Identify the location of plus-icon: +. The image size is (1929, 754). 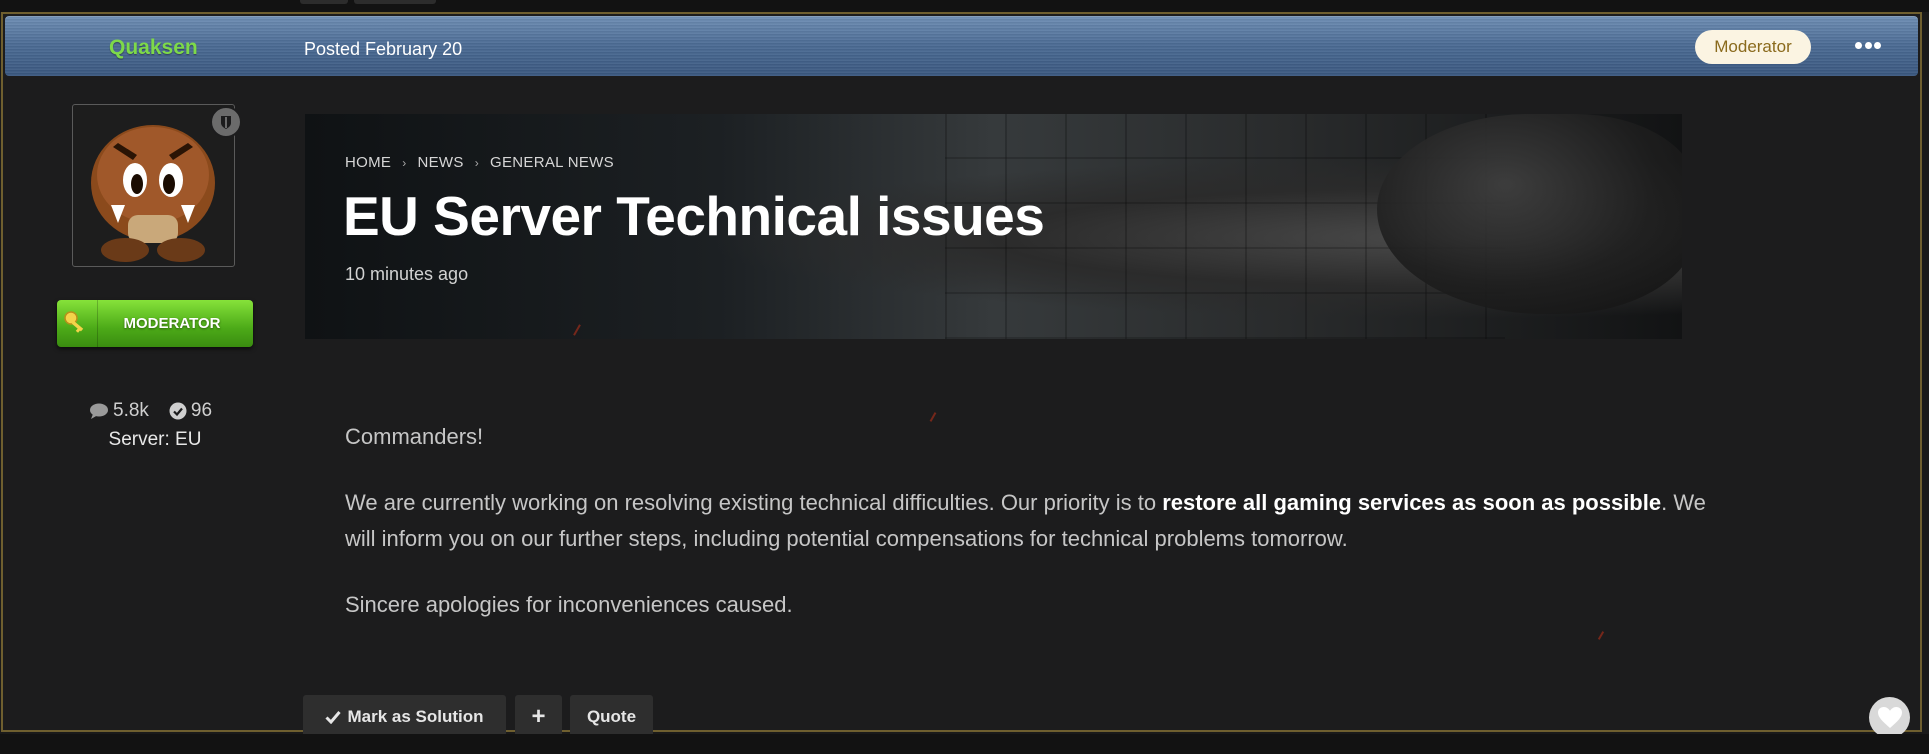
(538, 716).